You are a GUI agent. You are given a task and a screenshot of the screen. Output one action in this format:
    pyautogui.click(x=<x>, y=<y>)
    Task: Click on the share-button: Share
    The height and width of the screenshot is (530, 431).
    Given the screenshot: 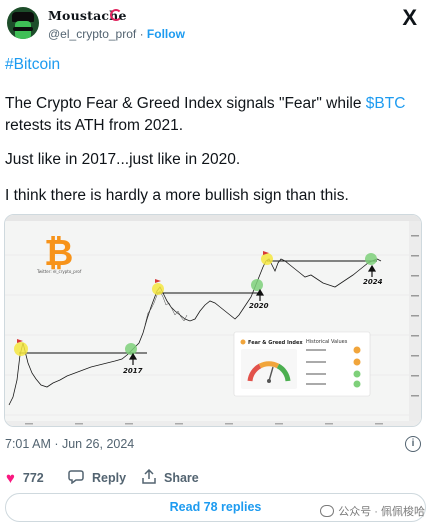 What is the action you would take?
    pyautogui.click(x=170, y=478)
    